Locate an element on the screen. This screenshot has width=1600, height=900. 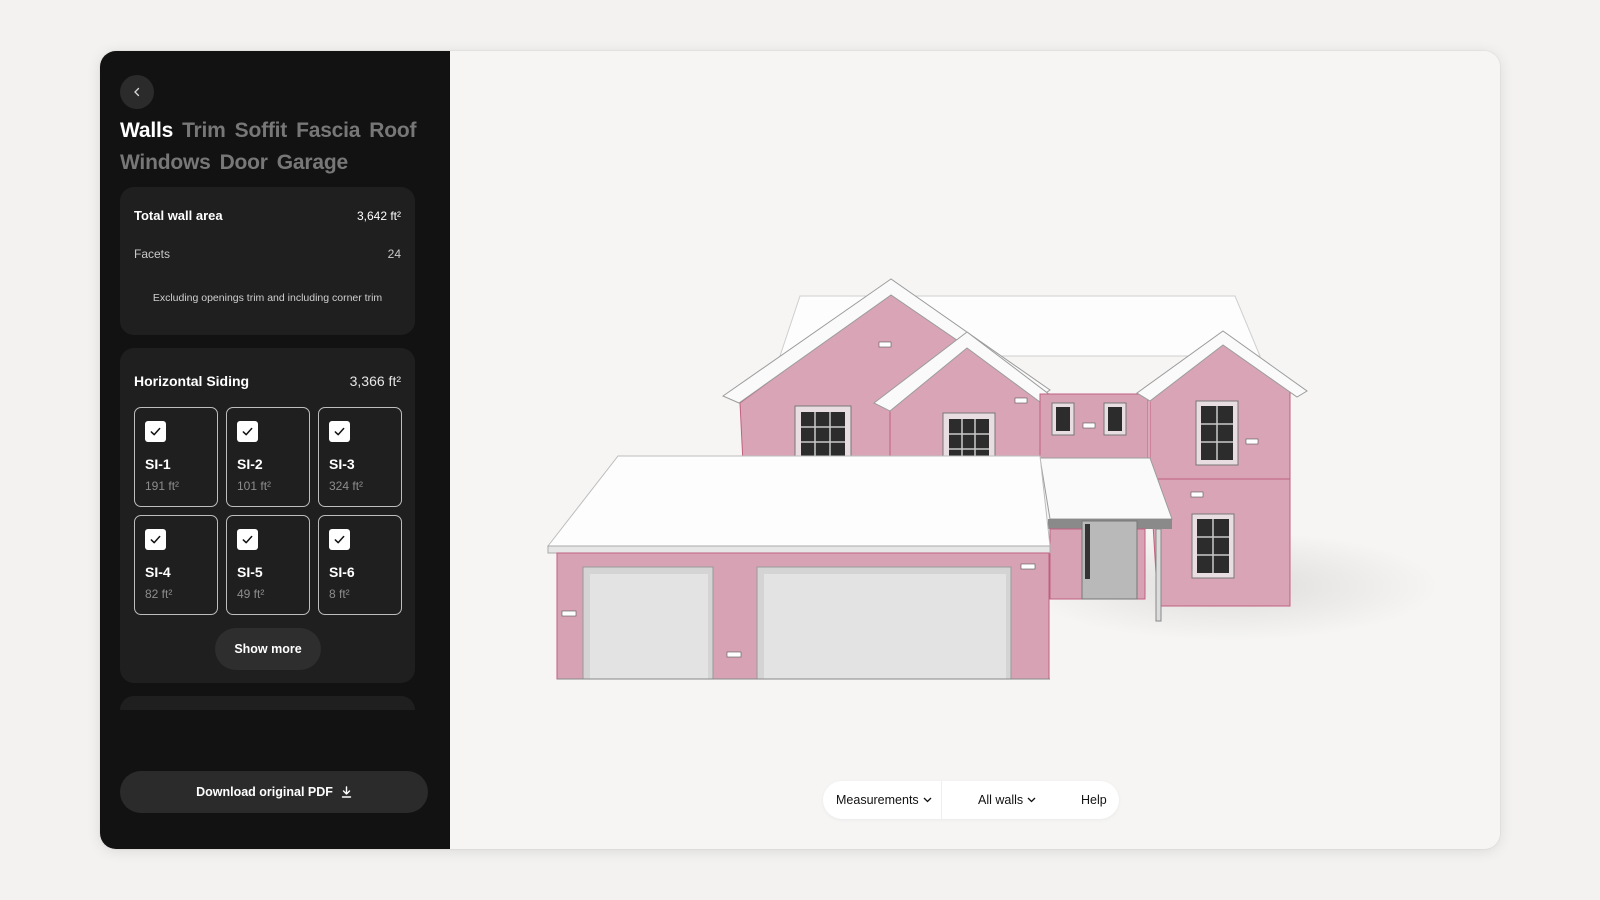
siding-tile-si-4: SI-4 82 ft² is located at coordinates (176, 565).